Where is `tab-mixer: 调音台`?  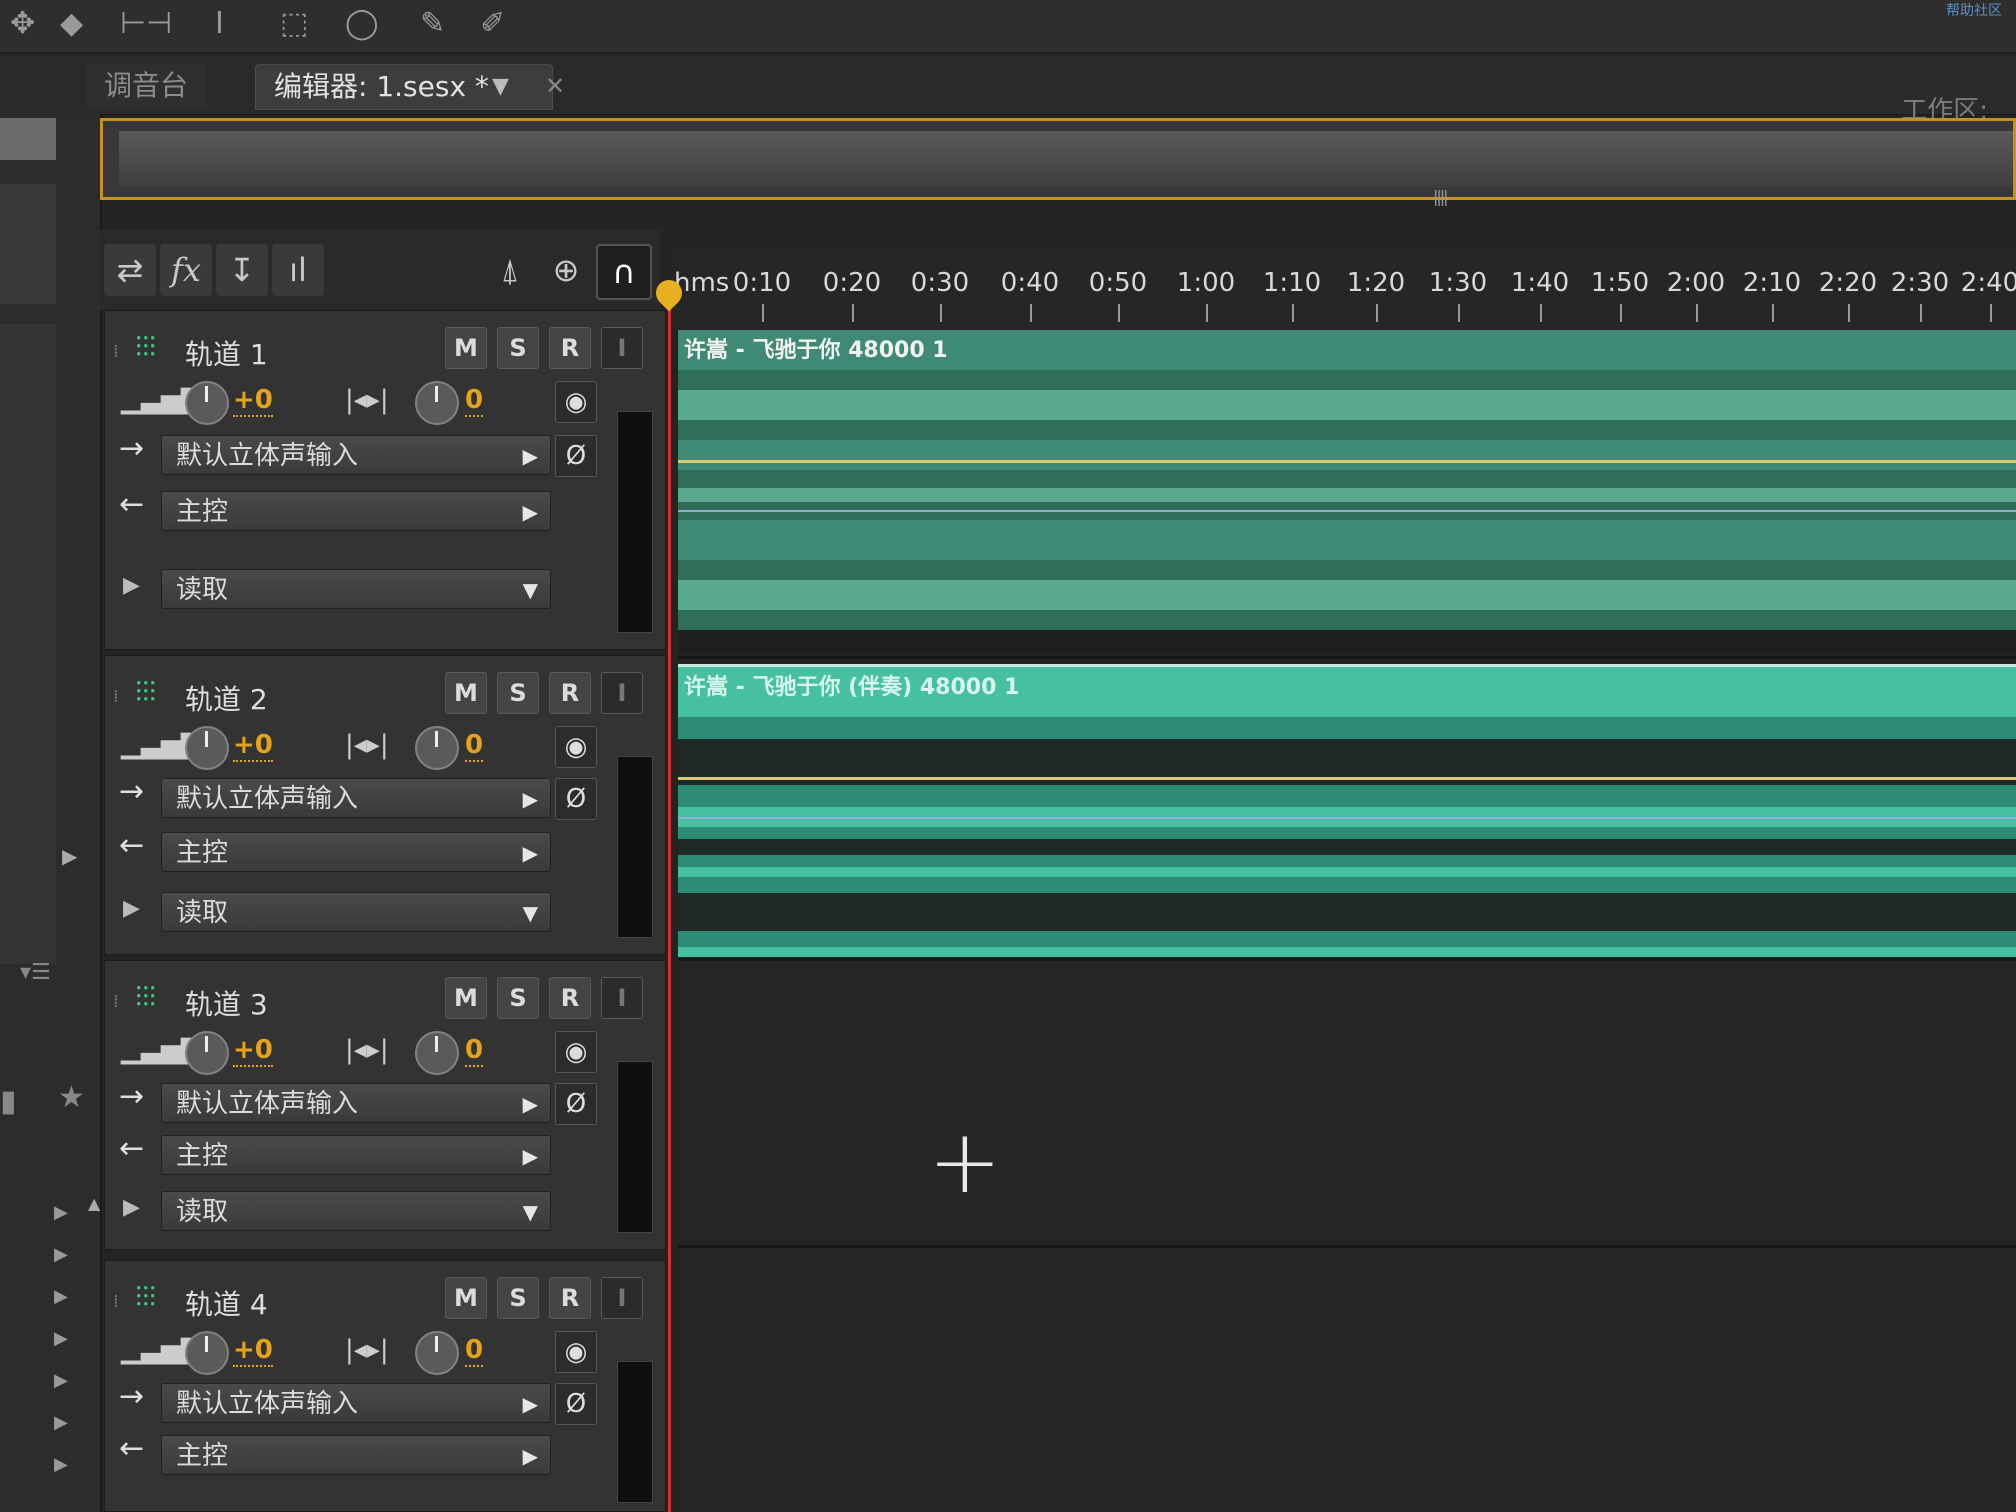
tab-mixer: 调音台 is located at coordinates (146, 86).